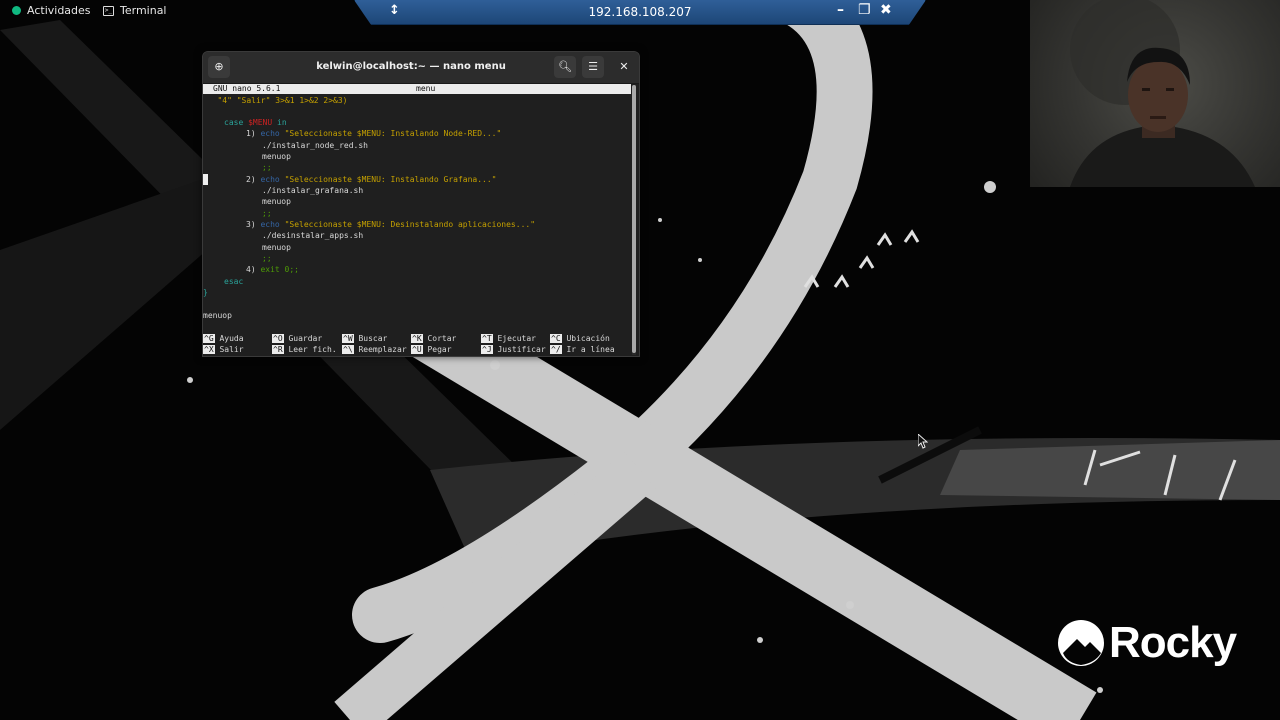 The width and height of the screenshot is (1280, 720). Describe the element at coordinates (433, 338) in the screenshot. I see `shortcut-cut: ^K Cortar` at that location.